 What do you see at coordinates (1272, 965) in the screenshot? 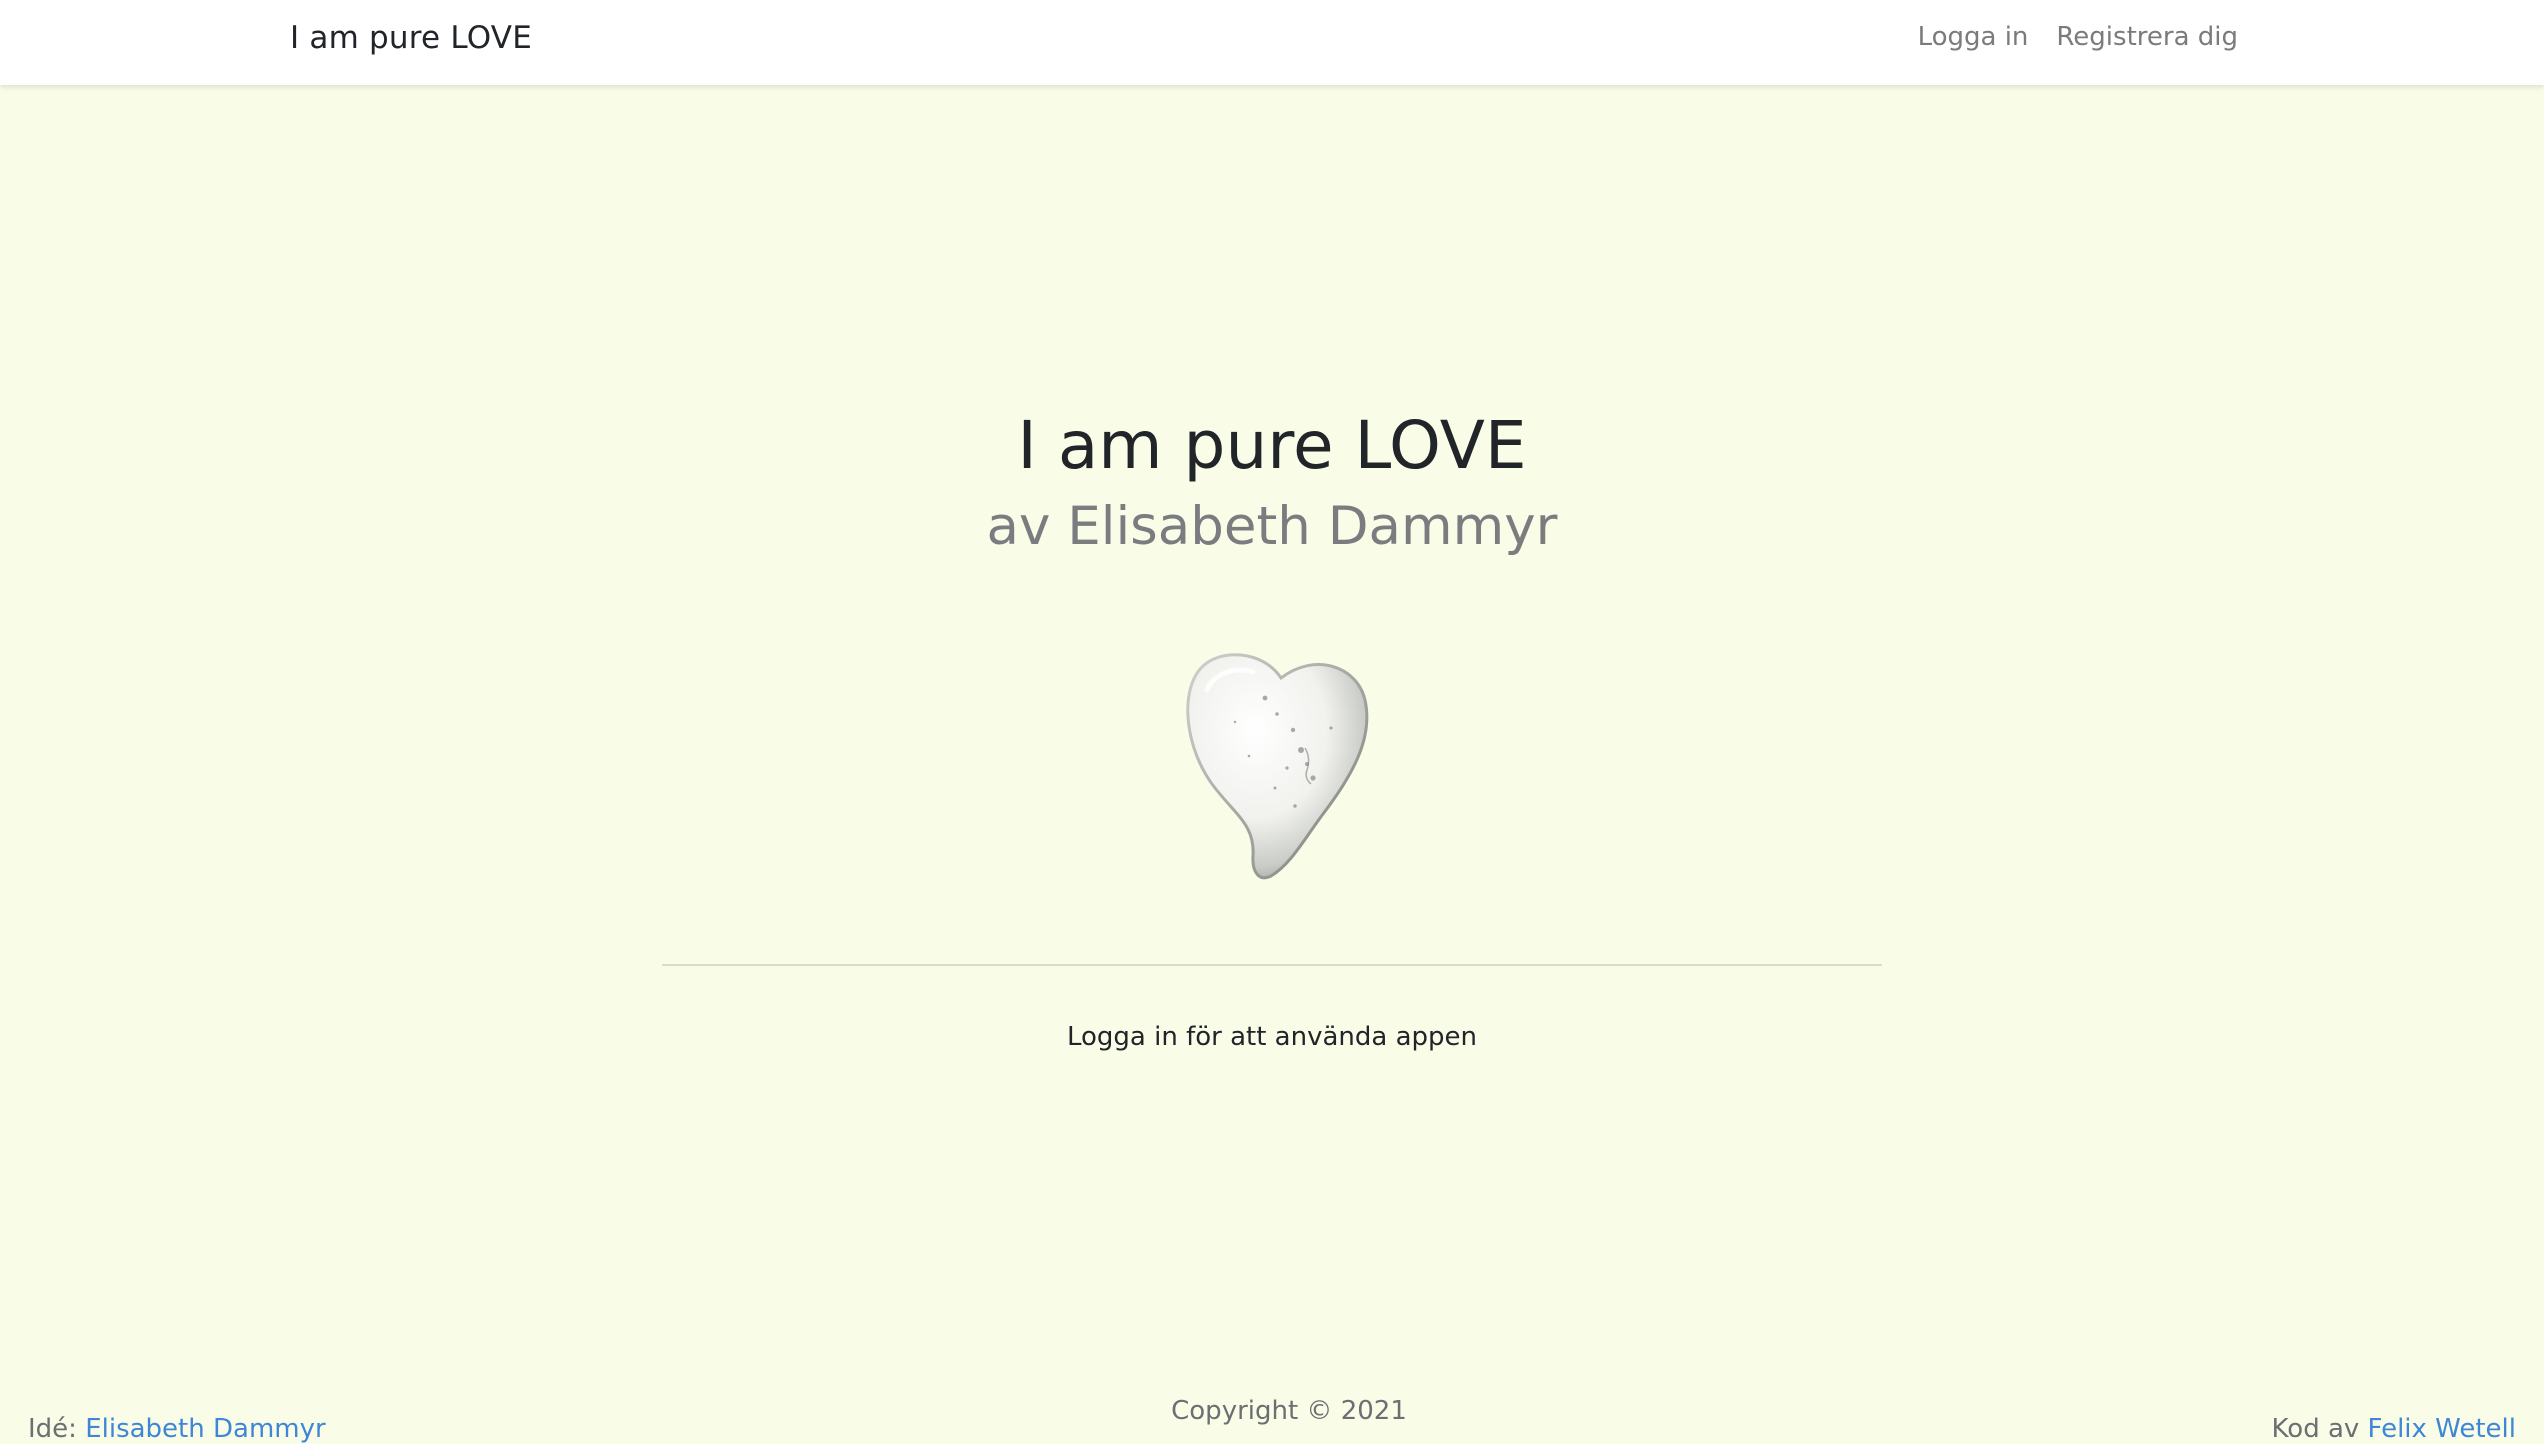
I see `content-divider` at bounding box center [1272, 965].